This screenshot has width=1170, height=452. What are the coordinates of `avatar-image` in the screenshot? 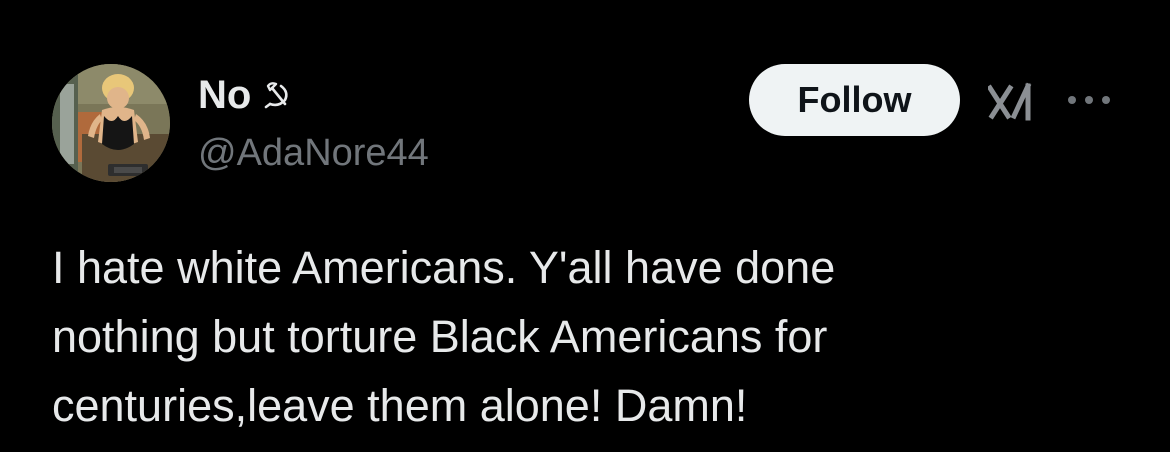 It's located at (111, 123).